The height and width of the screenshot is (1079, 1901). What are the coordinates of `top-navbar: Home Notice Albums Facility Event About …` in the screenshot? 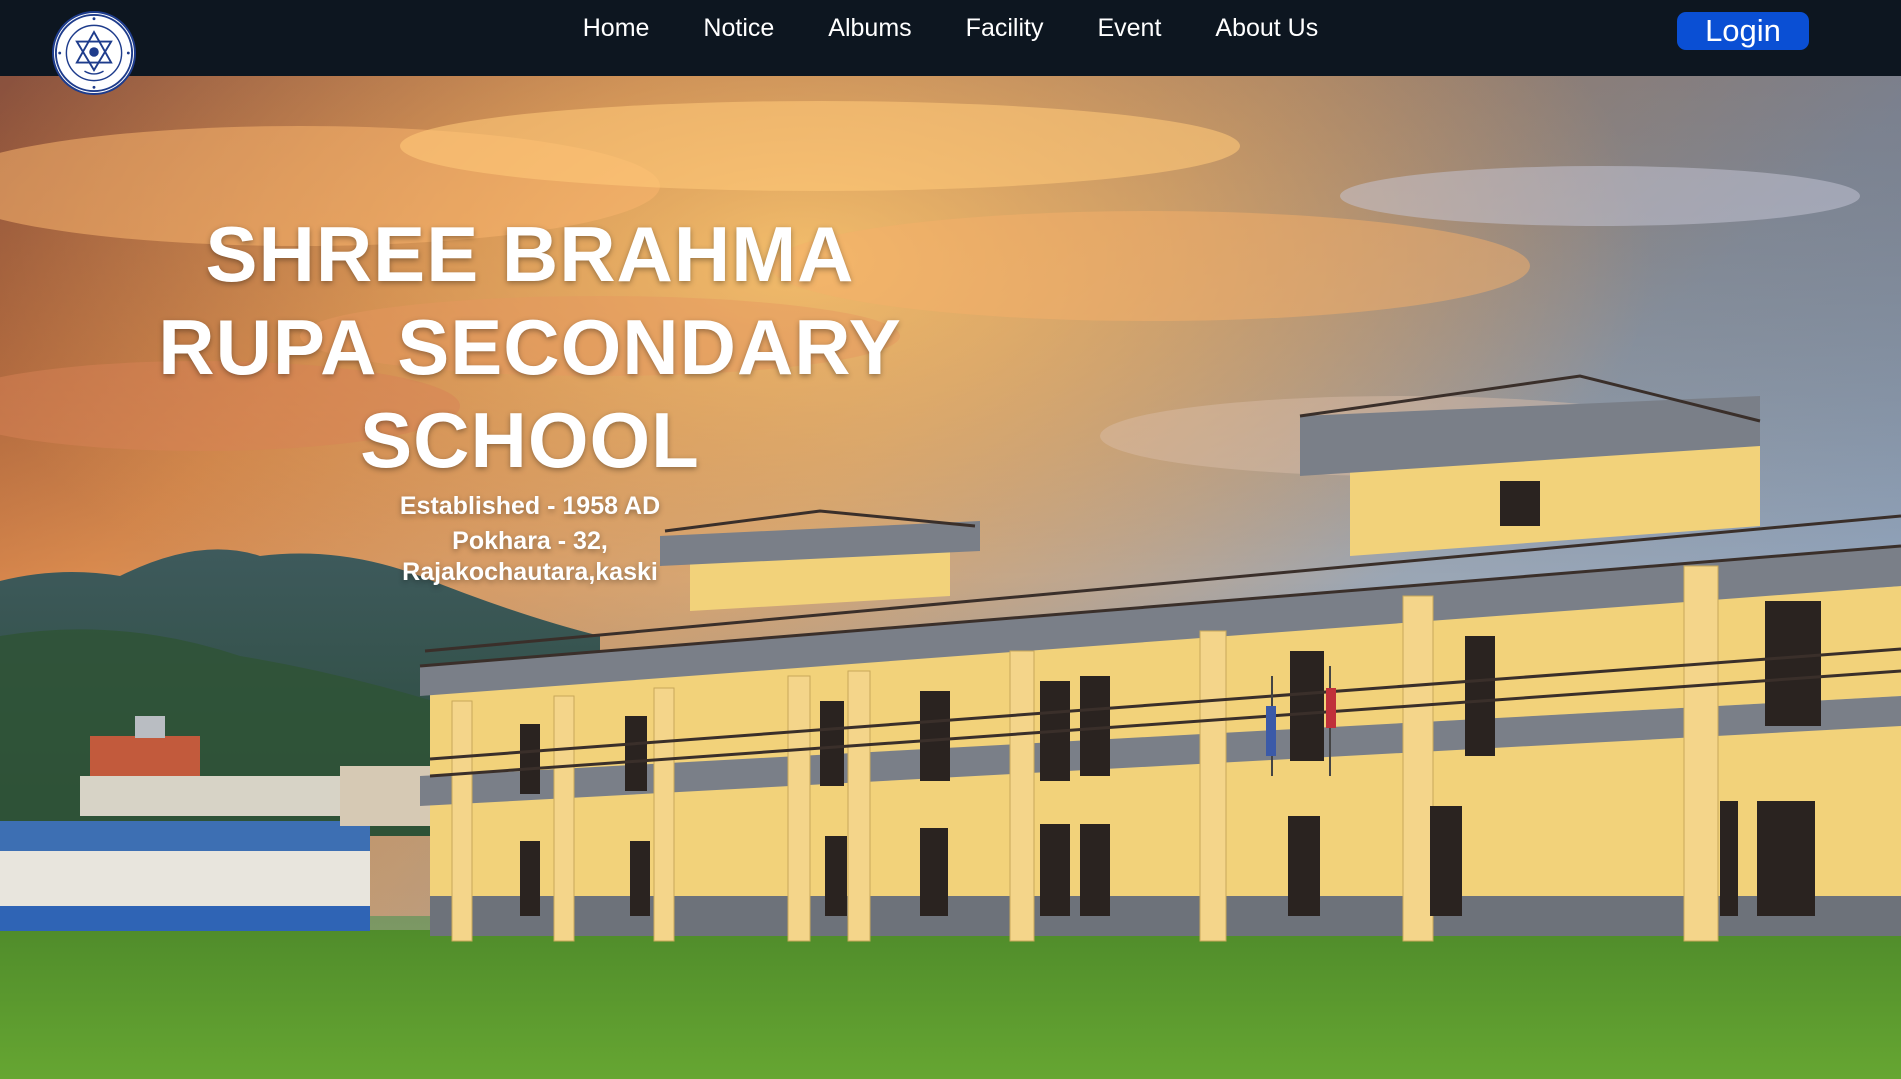 It's located at (950, 47).